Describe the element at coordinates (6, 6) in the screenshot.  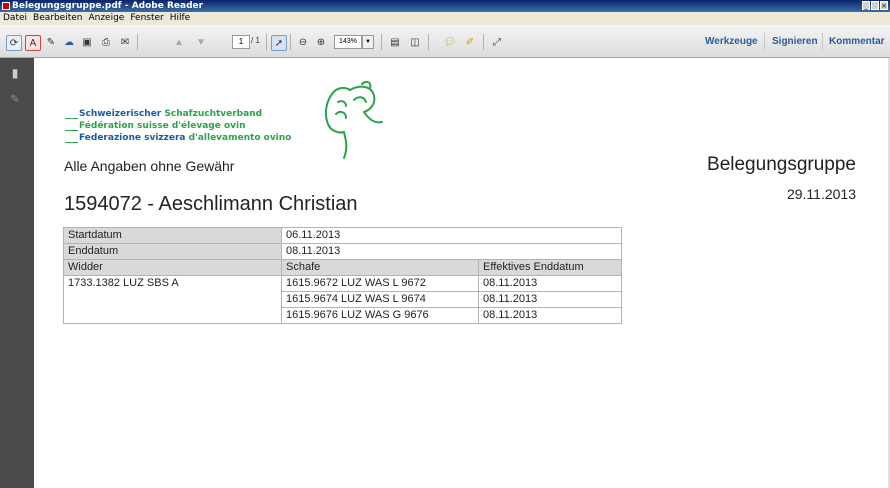
I see `adobe-reader-icon` at that location.